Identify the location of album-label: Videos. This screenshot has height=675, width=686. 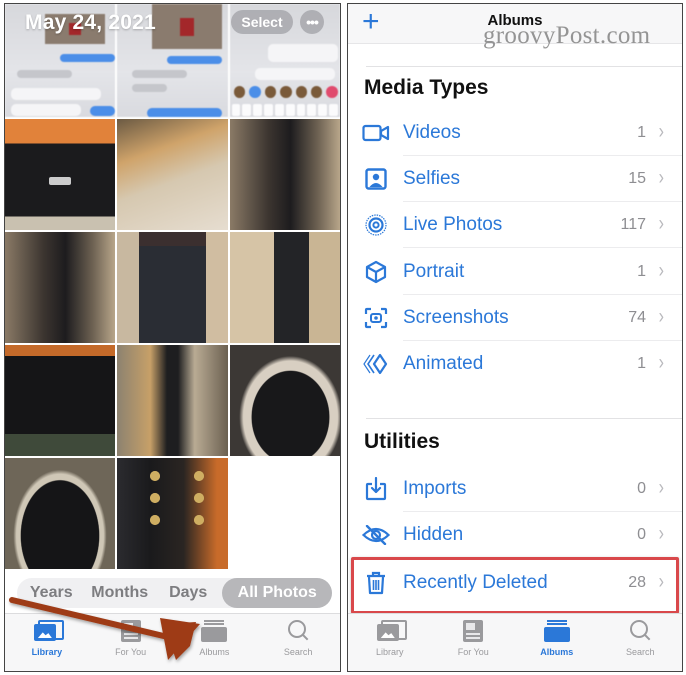
(432, 132).